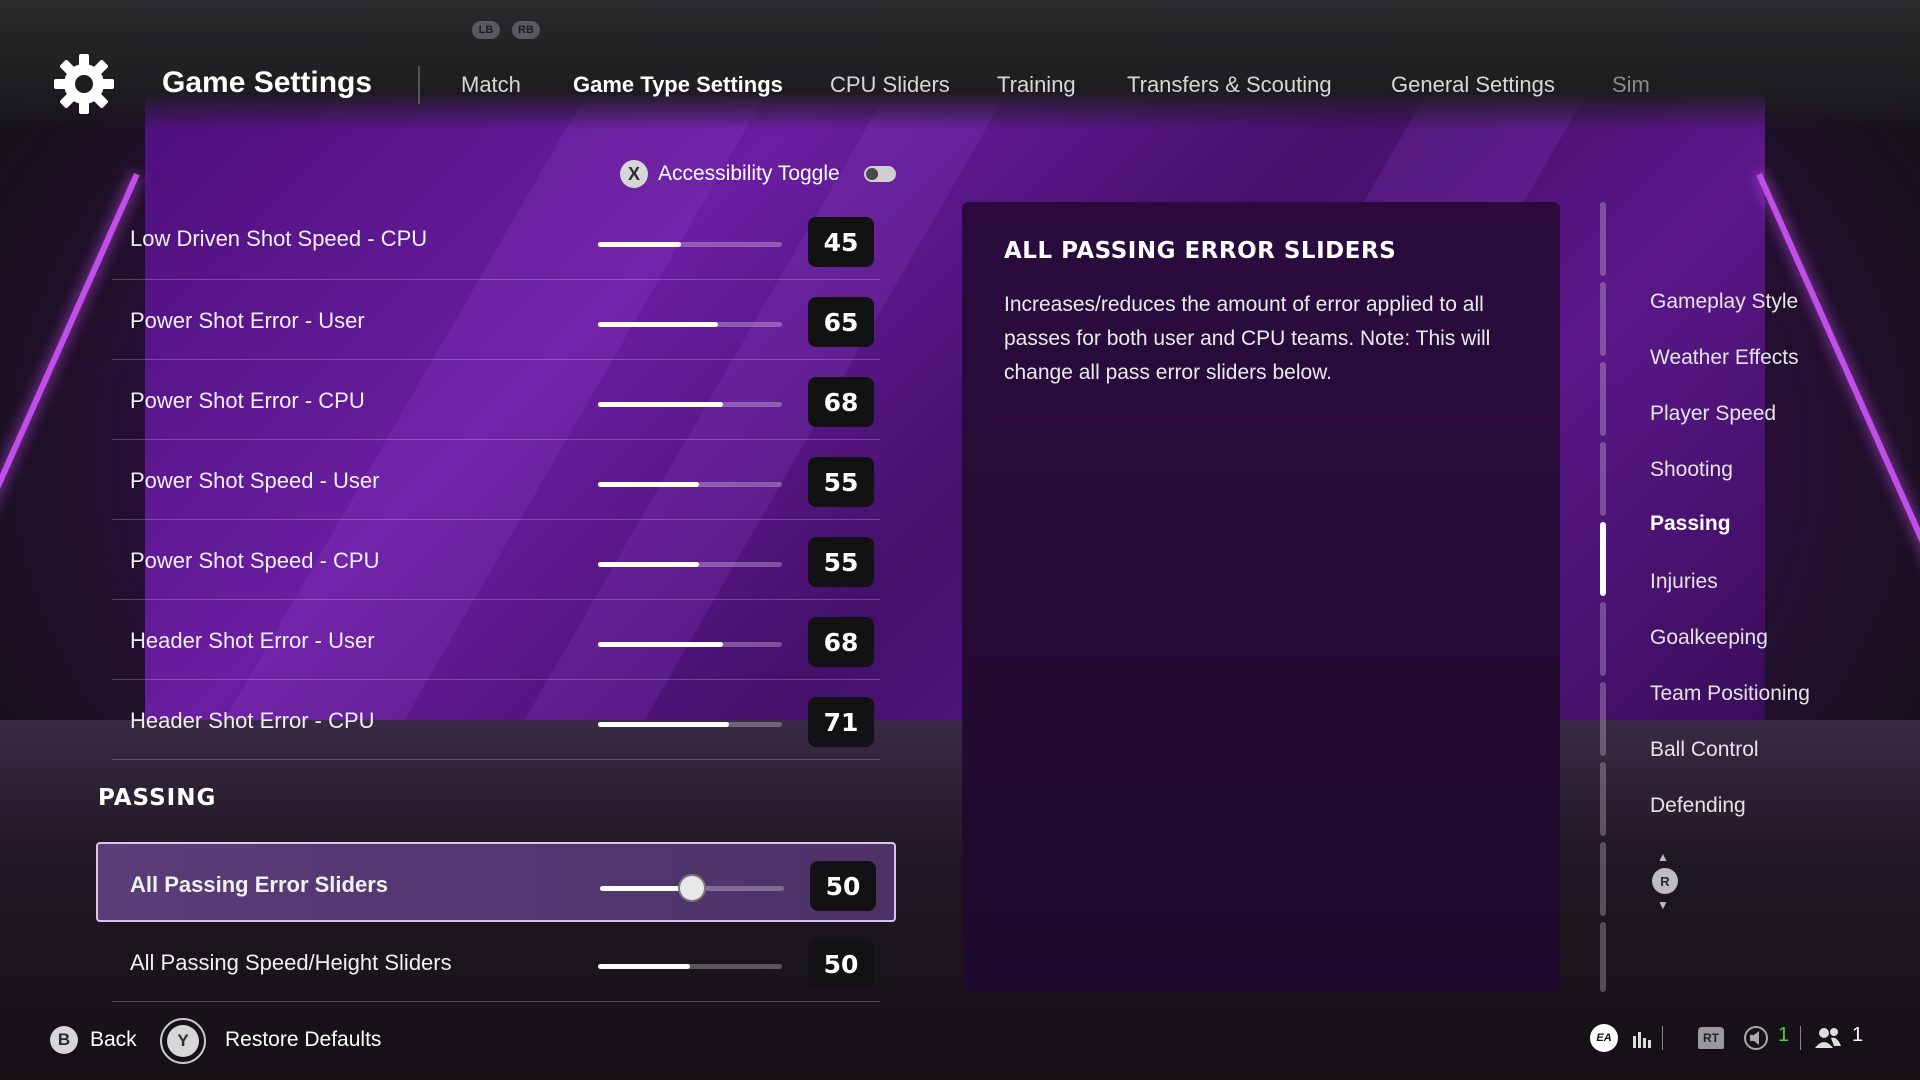 Image resolution: width=1920 pixels, height=1080 pixels. I want to click on slider-value: 45, so click(841, 242).